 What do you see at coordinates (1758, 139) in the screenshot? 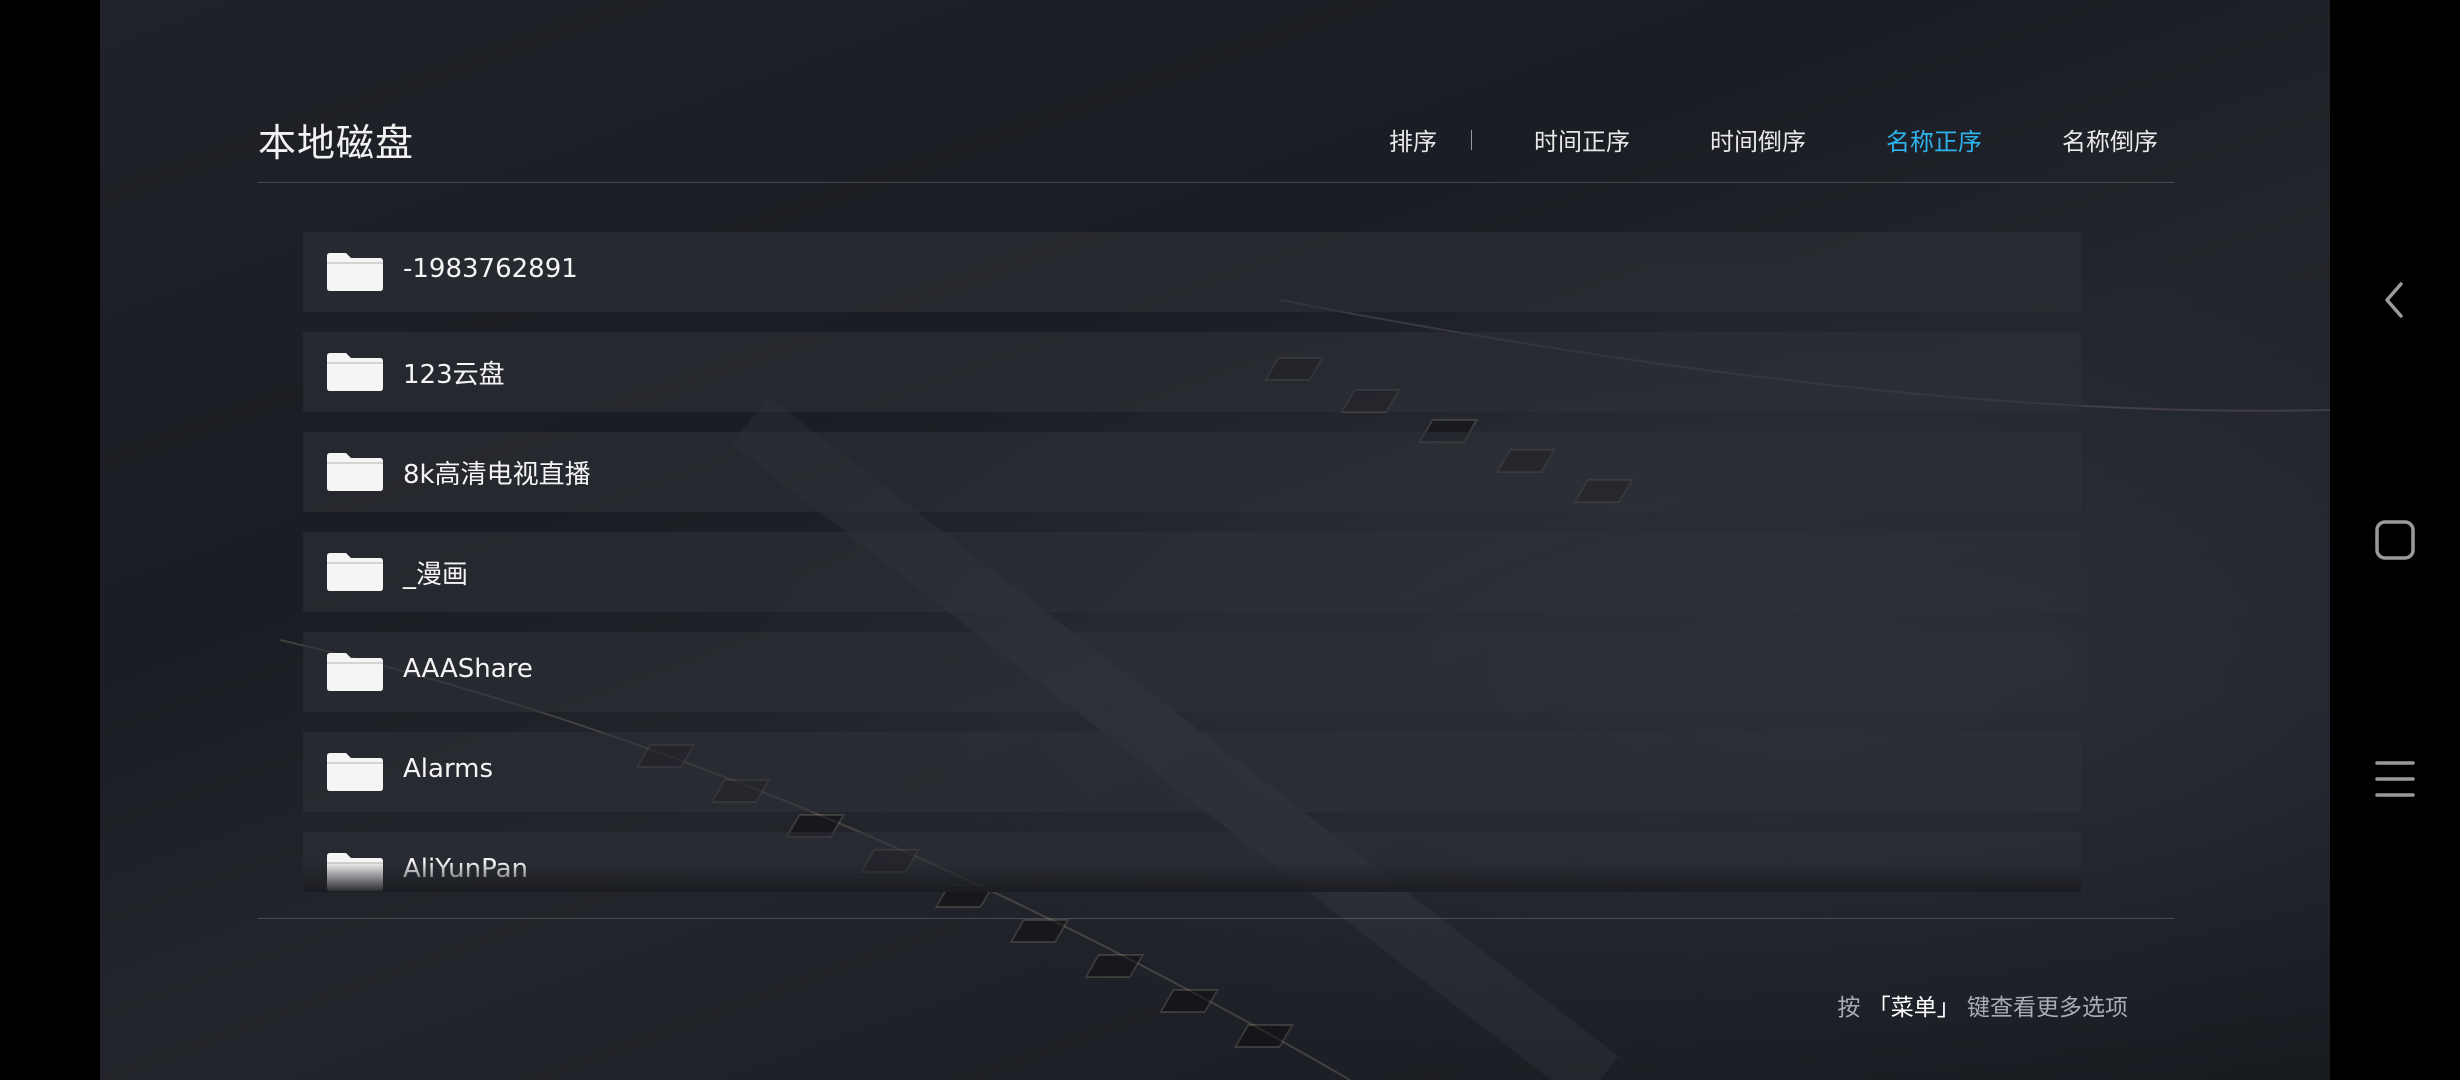
I see `sort-option-time-desc: 时间倒序` at bounding box center [1758, 139].